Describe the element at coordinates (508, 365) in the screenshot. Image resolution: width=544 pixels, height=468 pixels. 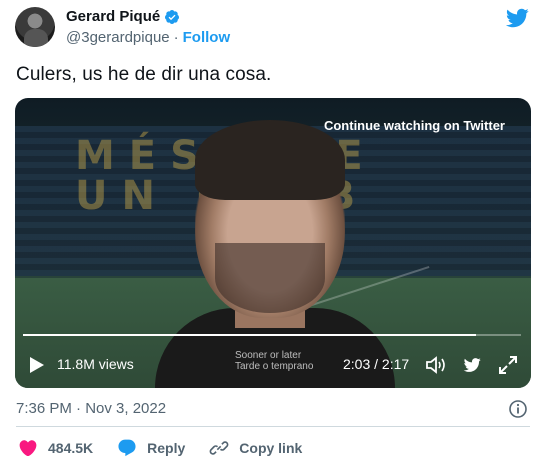
I see `fullscreen-icon` at that location.